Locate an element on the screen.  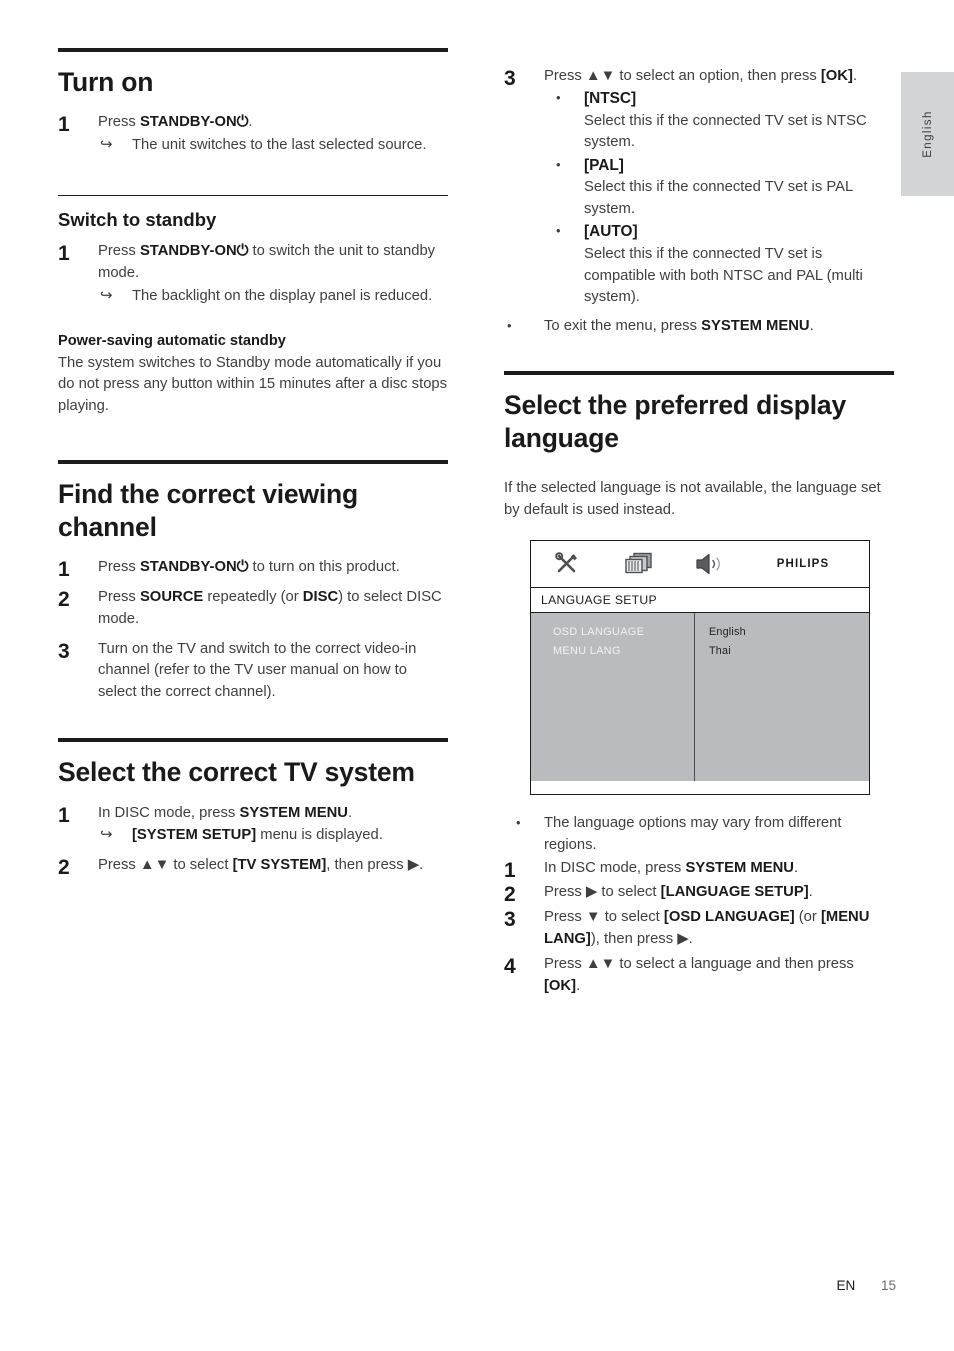
option-name: [PAL] is located at coordinates (604, 165).